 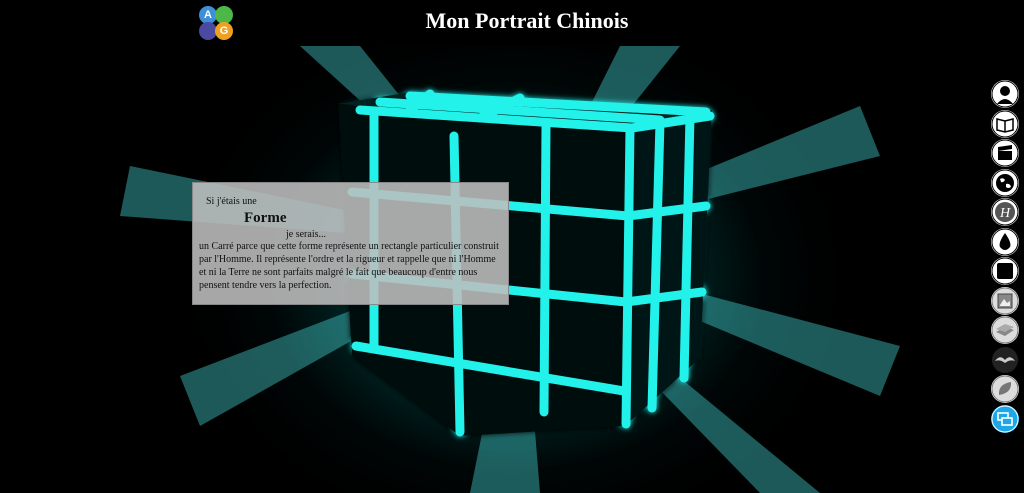 What do you see at coordinates (265, 218) in the screenshot?
I see `panel-word: Forme` at bounding box center [265, 218].